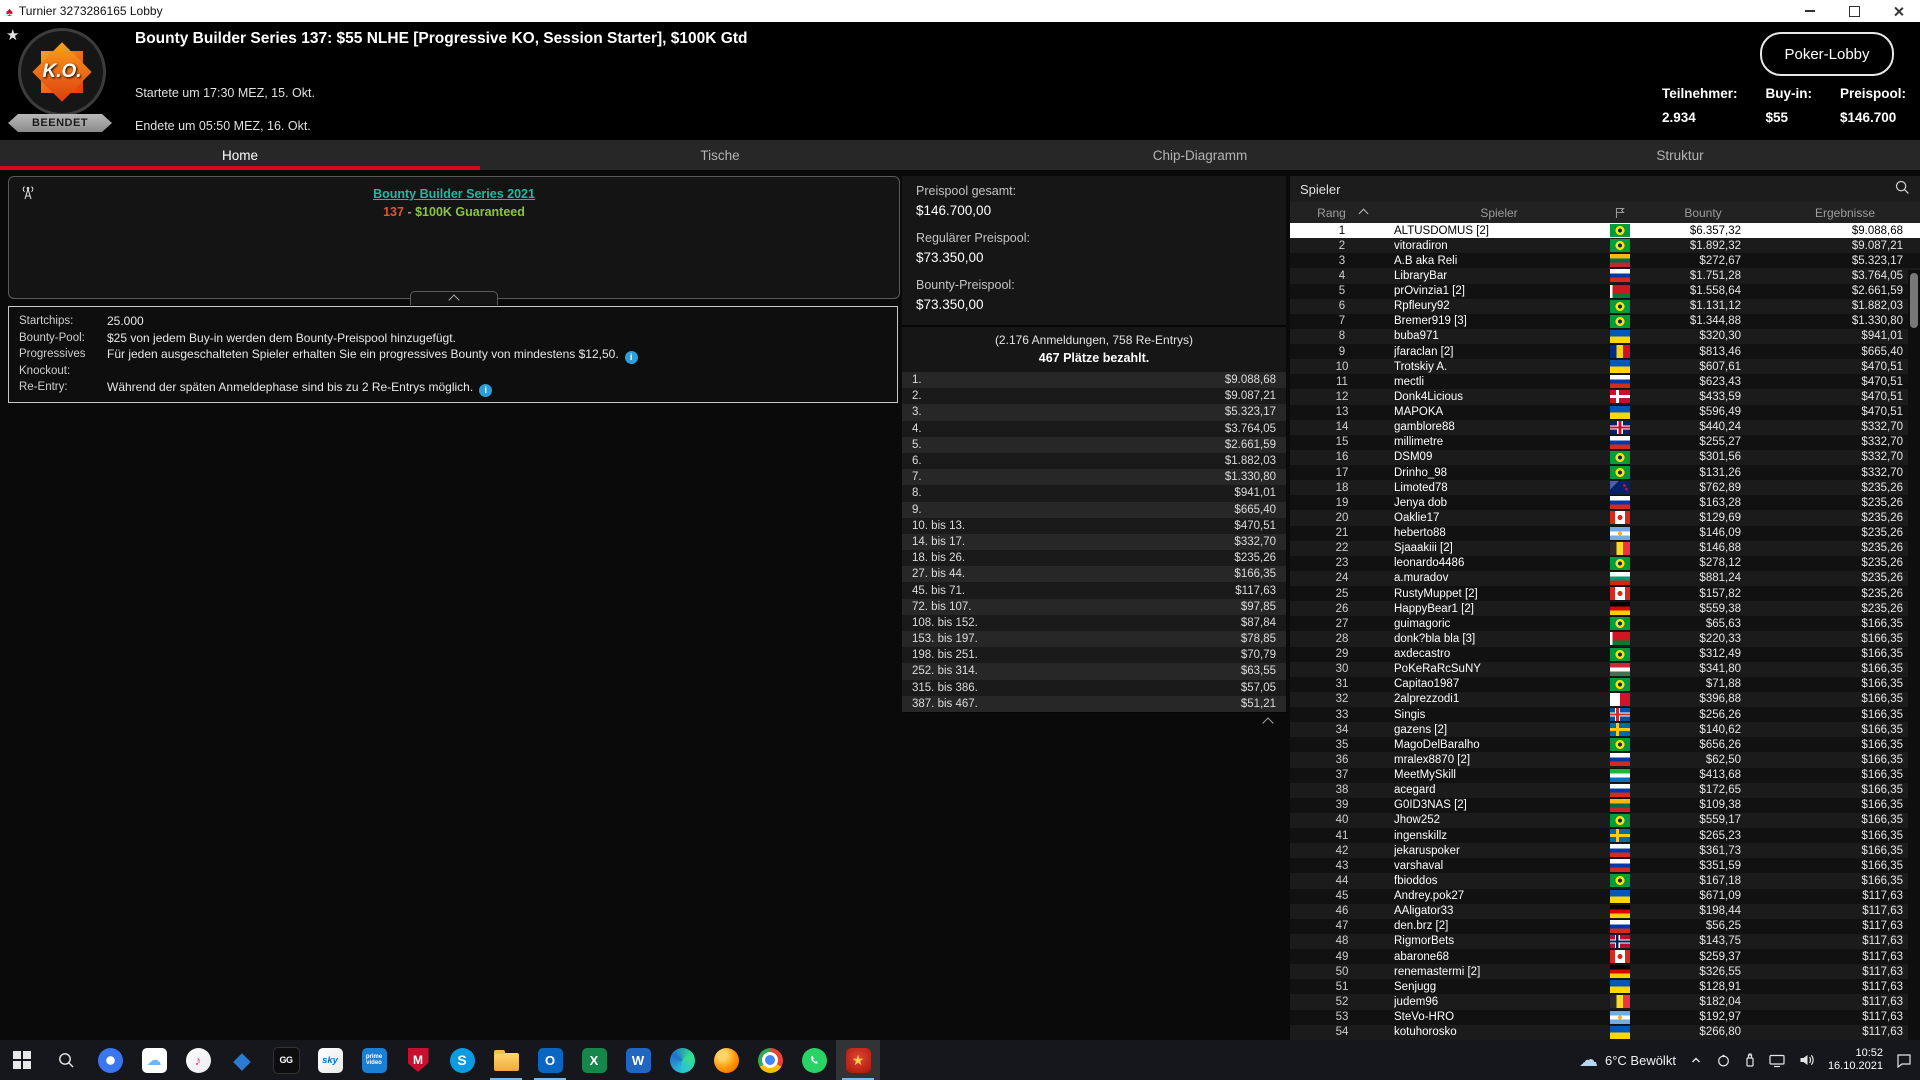  Describe the element at coordinates (1605, 699) in the screenshot. I see `player-row: 32 2alprezzodi1 $396,88 $166,35` at that location.